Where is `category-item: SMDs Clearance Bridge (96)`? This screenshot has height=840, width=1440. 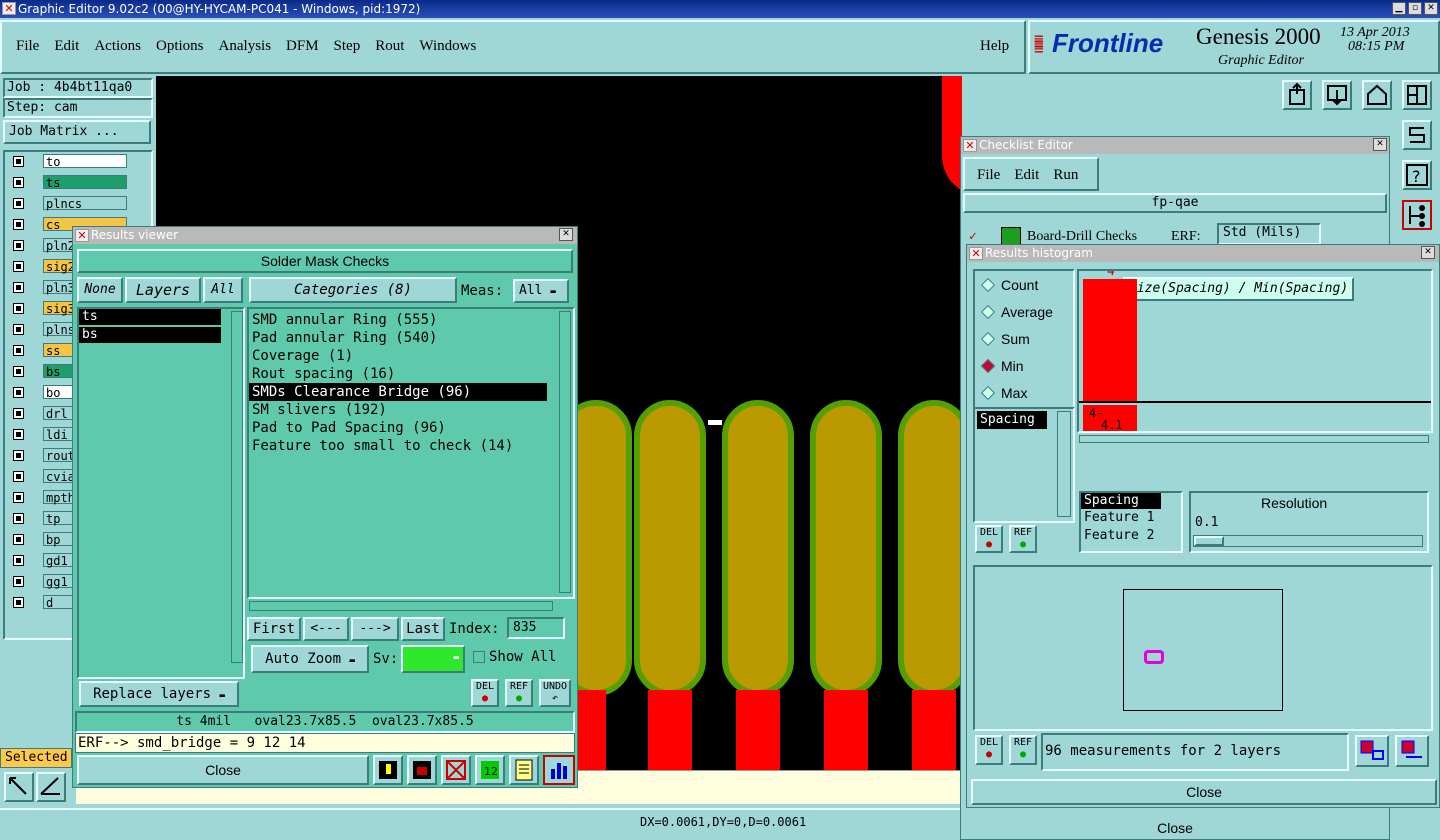
category-item: SMDs Clearance Bridge (96) is located at coordinates (398, 392).